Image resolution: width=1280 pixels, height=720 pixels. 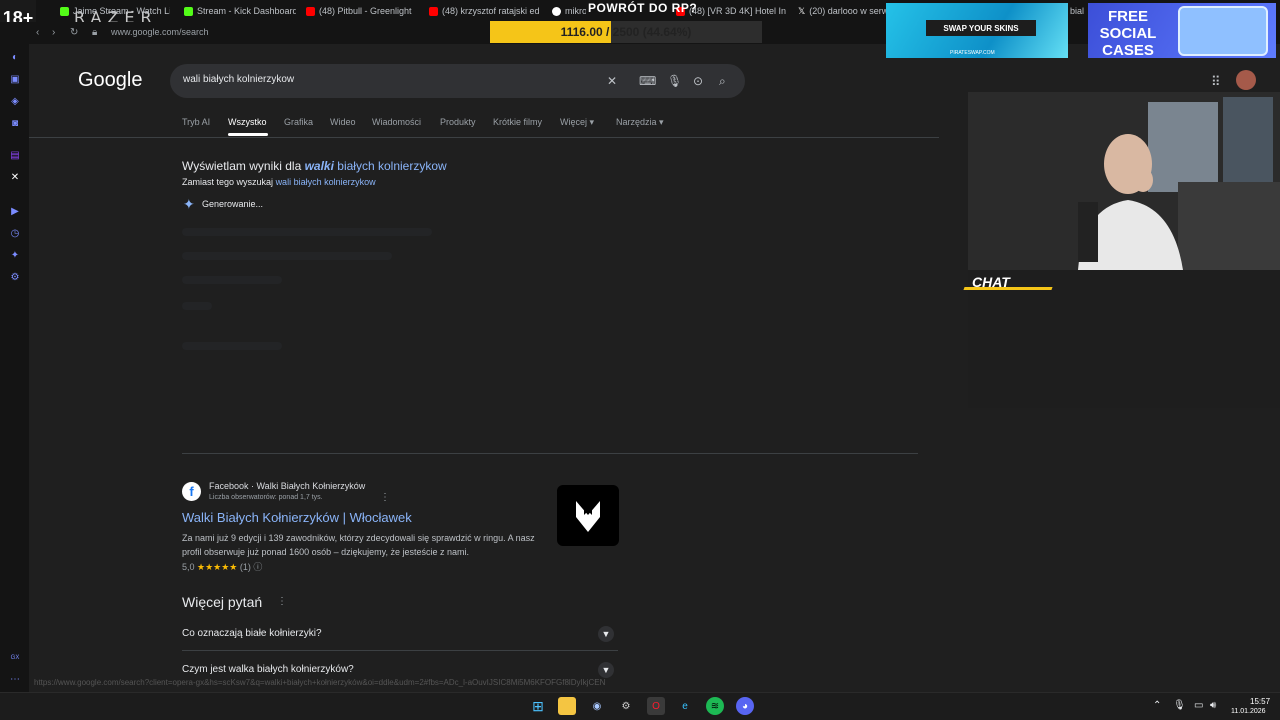 I want to click on gx-icon: ◐, so click(x=15, y=58).